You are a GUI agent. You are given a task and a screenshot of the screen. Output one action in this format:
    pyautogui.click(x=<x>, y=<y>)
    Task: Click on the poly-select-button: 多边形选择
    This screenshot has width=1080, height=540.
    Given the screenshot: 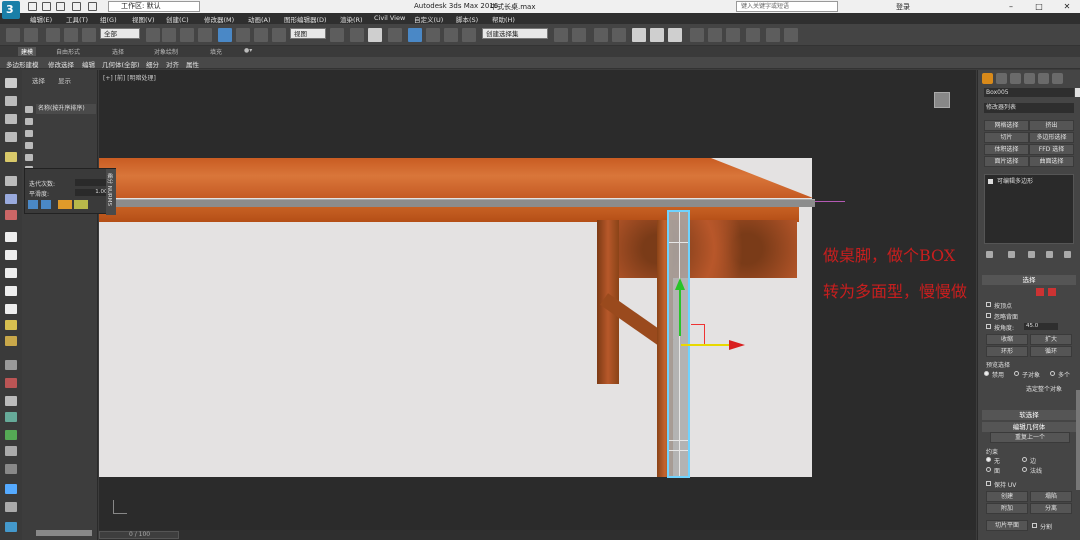 What is the action you would take?
    pyautogui.click(x=1051, y=137)
    